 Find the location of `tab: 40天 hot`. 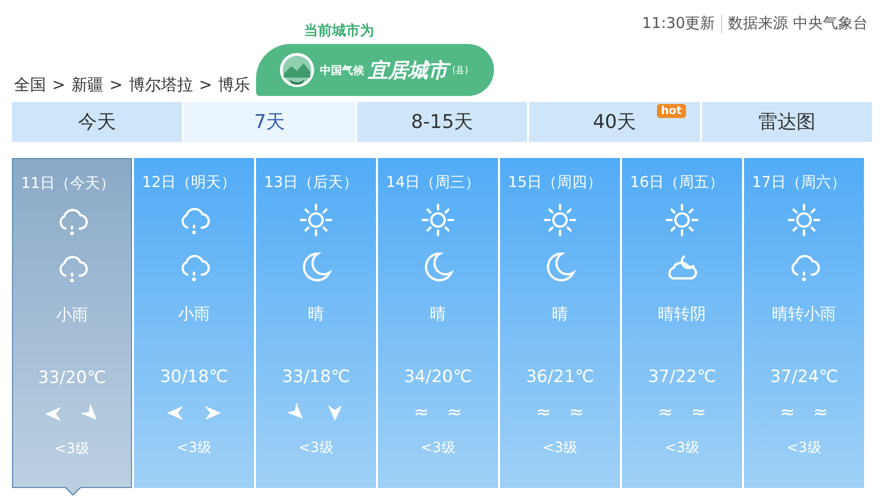

tab: 40天 hot is located at coordinates (614, 122).